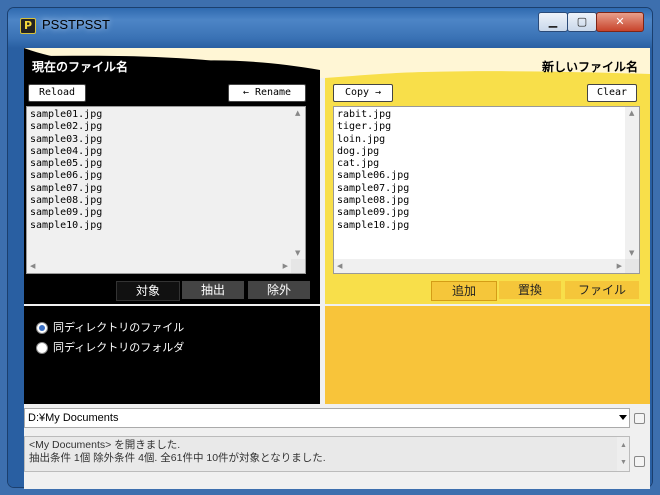  What do you see at coordinates (612, 93) in the screenshot?
I see `clear-button: Clear` at bounding box center [612, 93].